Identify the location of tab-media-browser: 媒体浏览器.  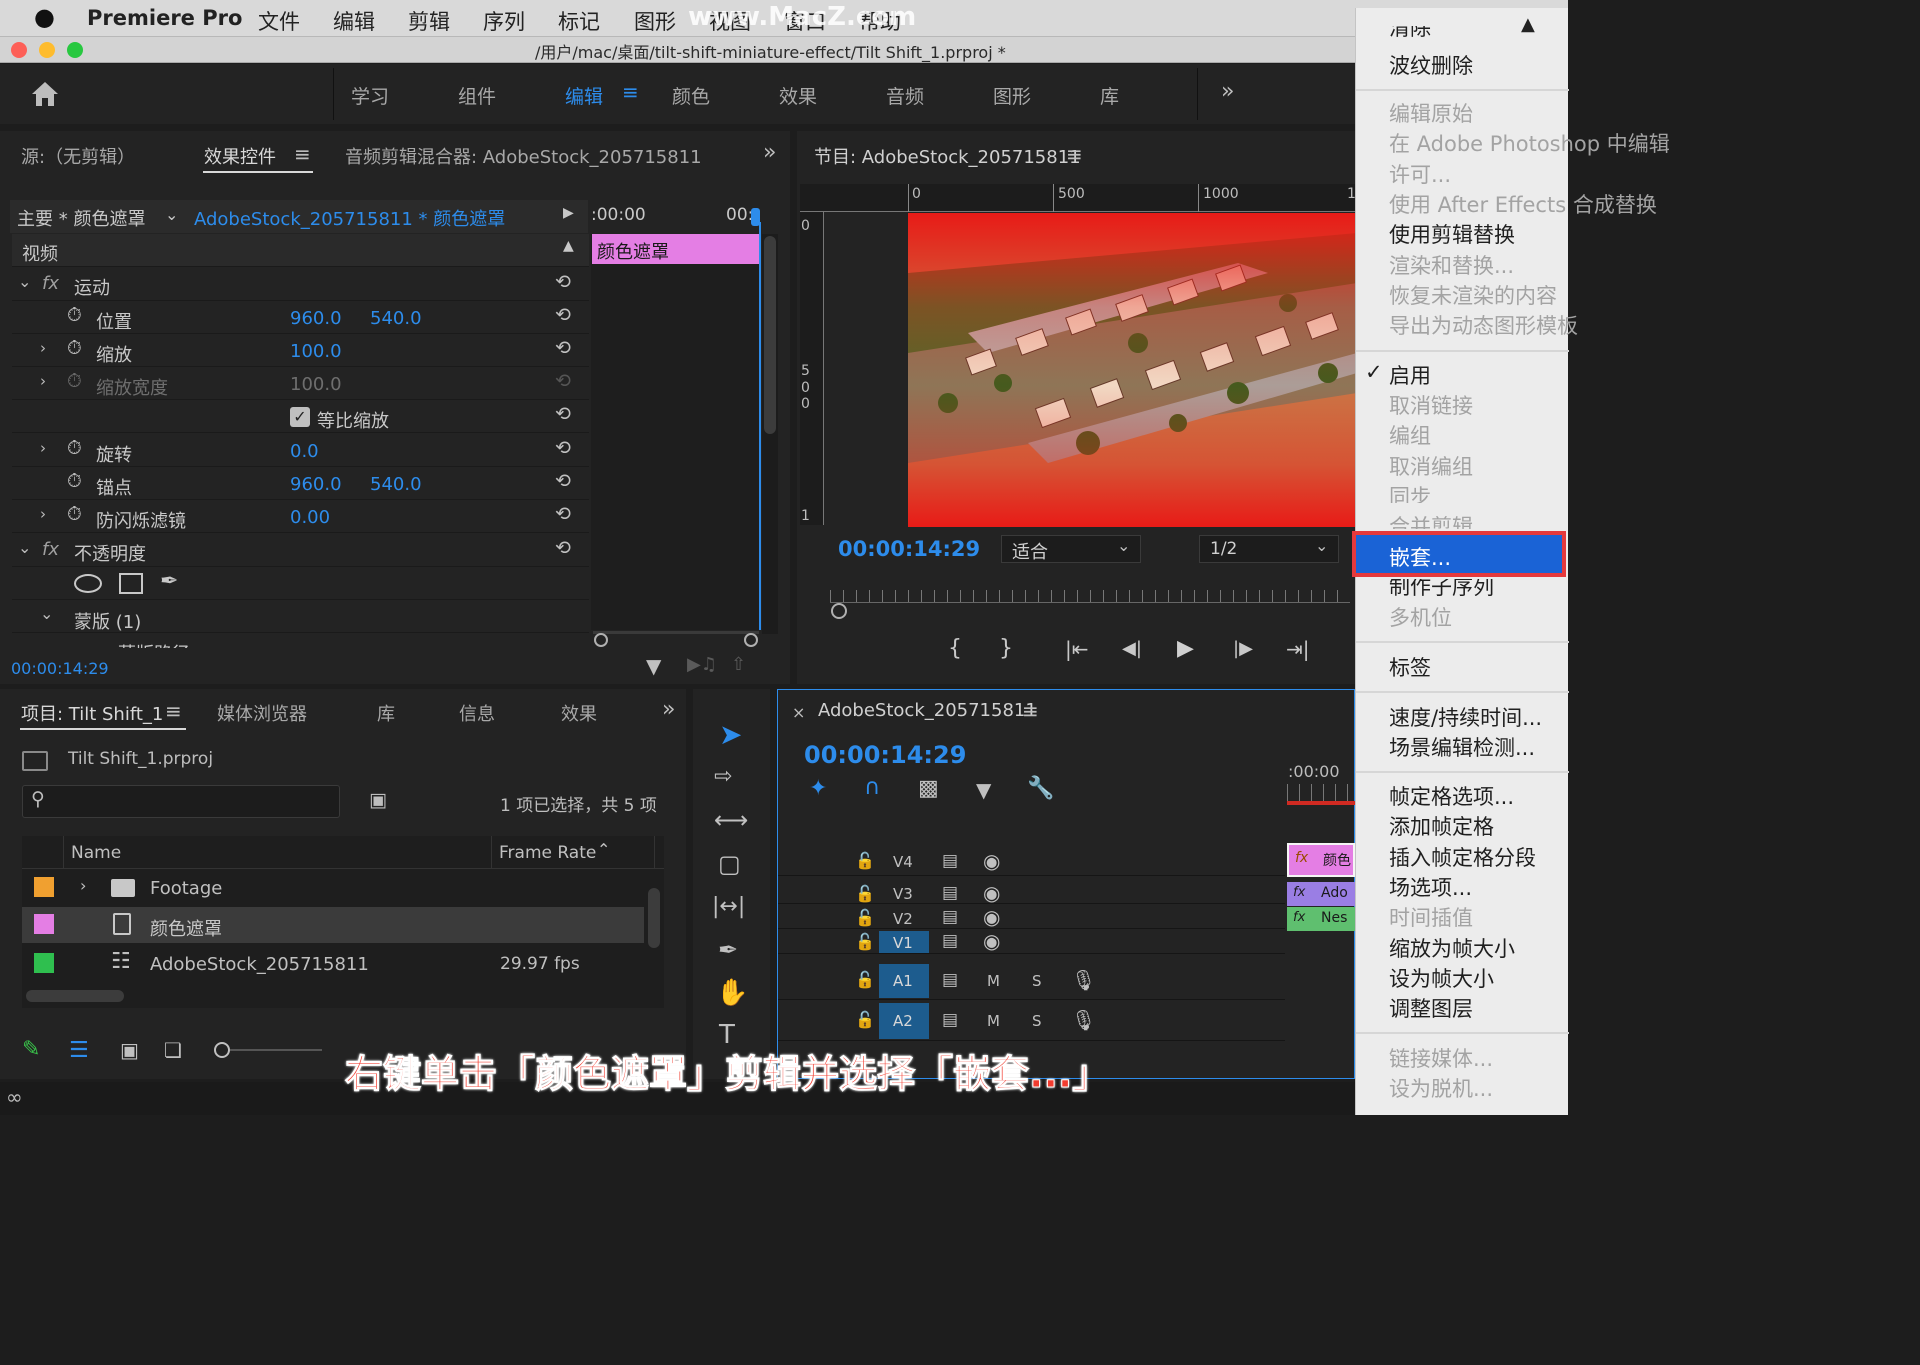
(262, 713).